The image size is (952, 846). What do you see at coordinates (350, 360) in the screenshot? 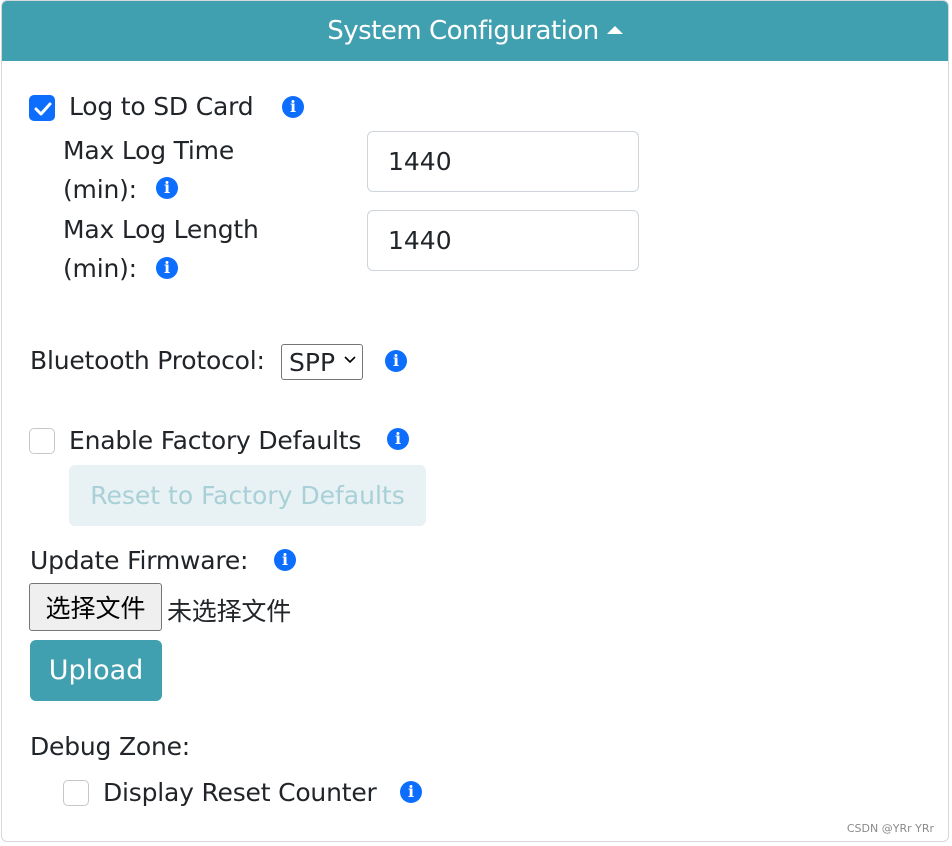
I see `chevron-down-icon` at bounding box center [350, 360].